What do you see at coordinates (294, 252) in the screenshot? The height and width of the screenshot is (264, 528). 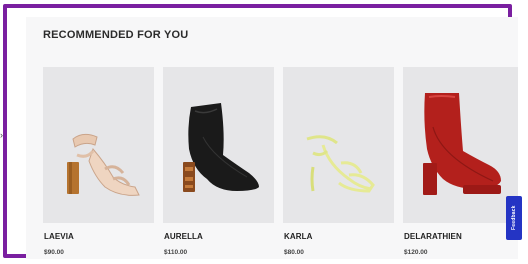 I see `product-price: $80.00` at bounding box center [294, 252].